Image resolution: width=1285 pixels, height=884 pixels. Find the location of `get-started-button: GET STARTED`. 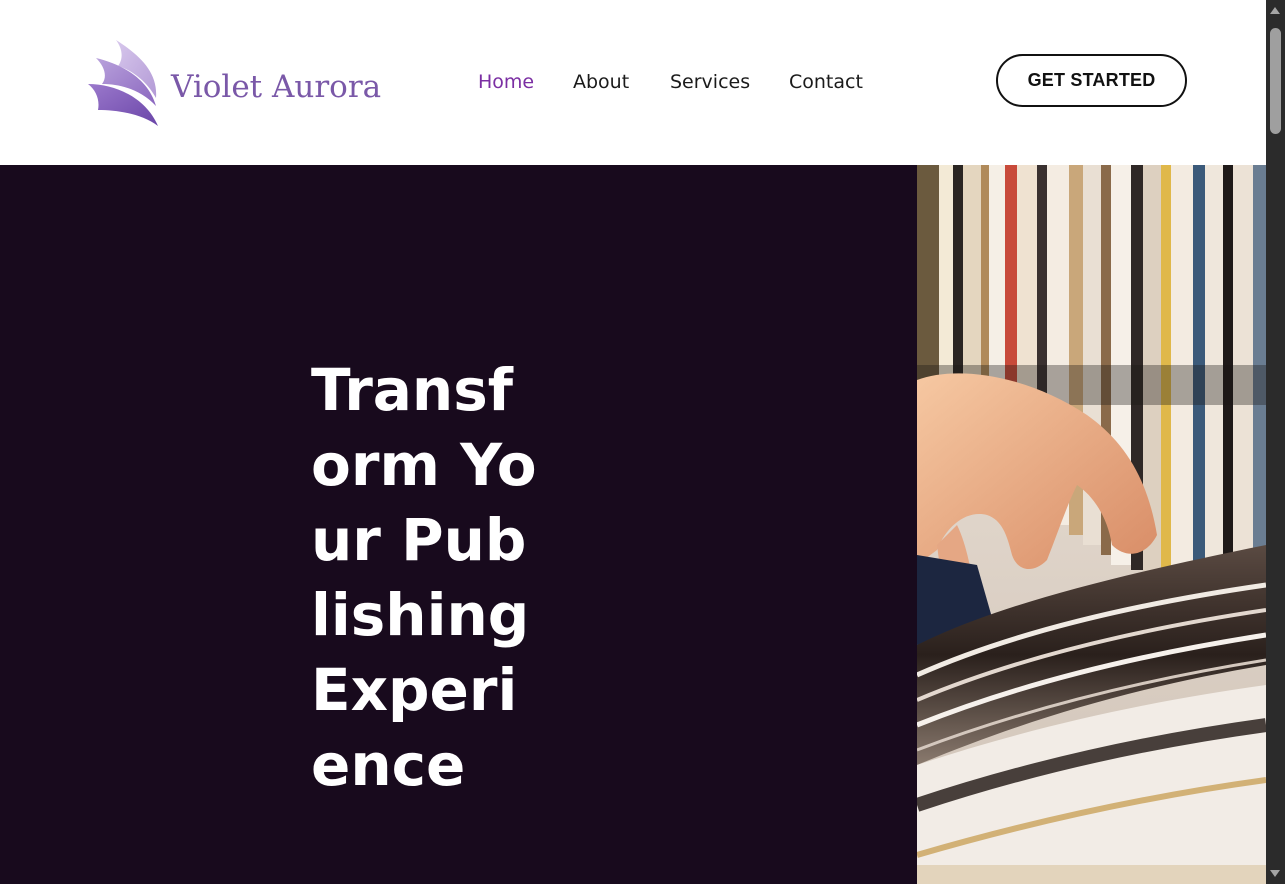

get-started-button: GET STARTED is located at coordinates (1091, 80).